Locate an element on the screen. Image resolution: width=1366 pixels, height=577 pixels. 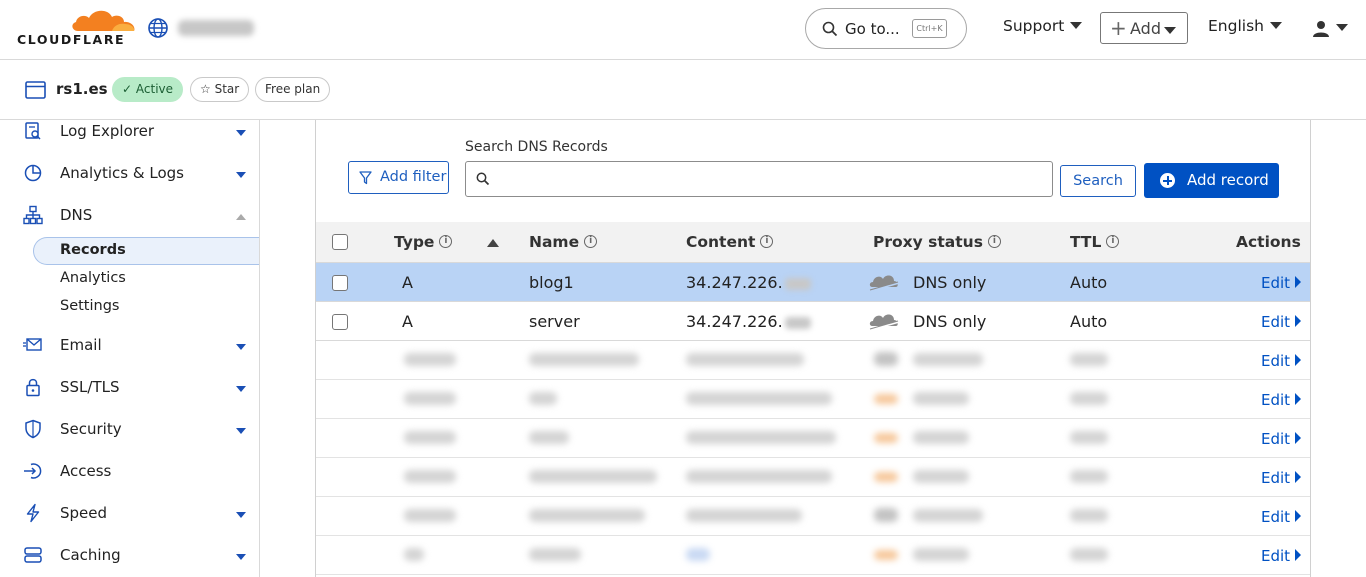
redacted-octet is located at coordinates (797, 283).